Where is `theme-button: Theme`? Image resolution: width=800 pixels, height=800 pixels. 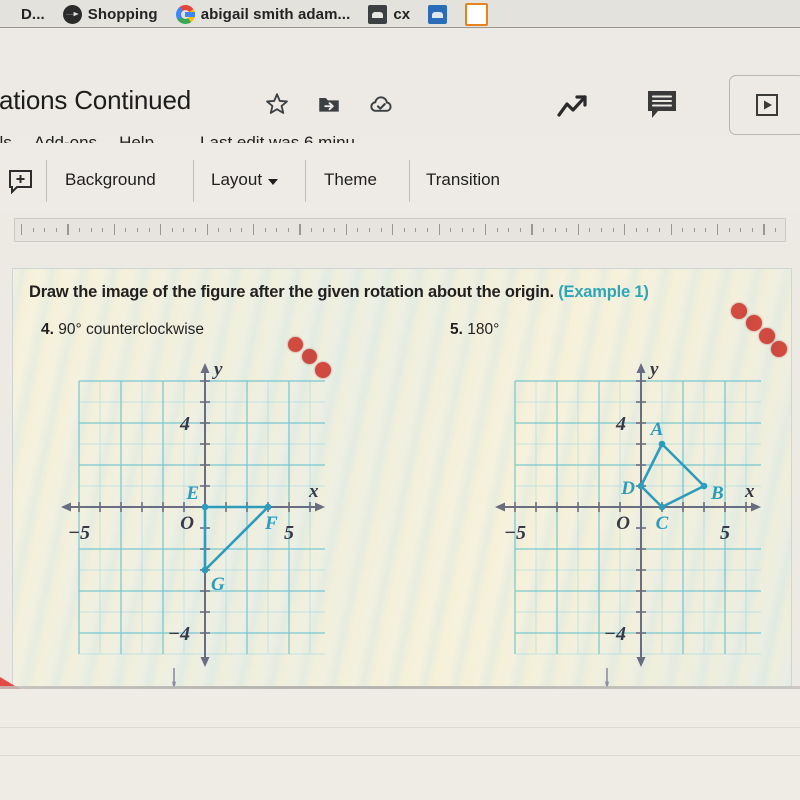
theme-button: Theme is located at coordinates (350, 180).